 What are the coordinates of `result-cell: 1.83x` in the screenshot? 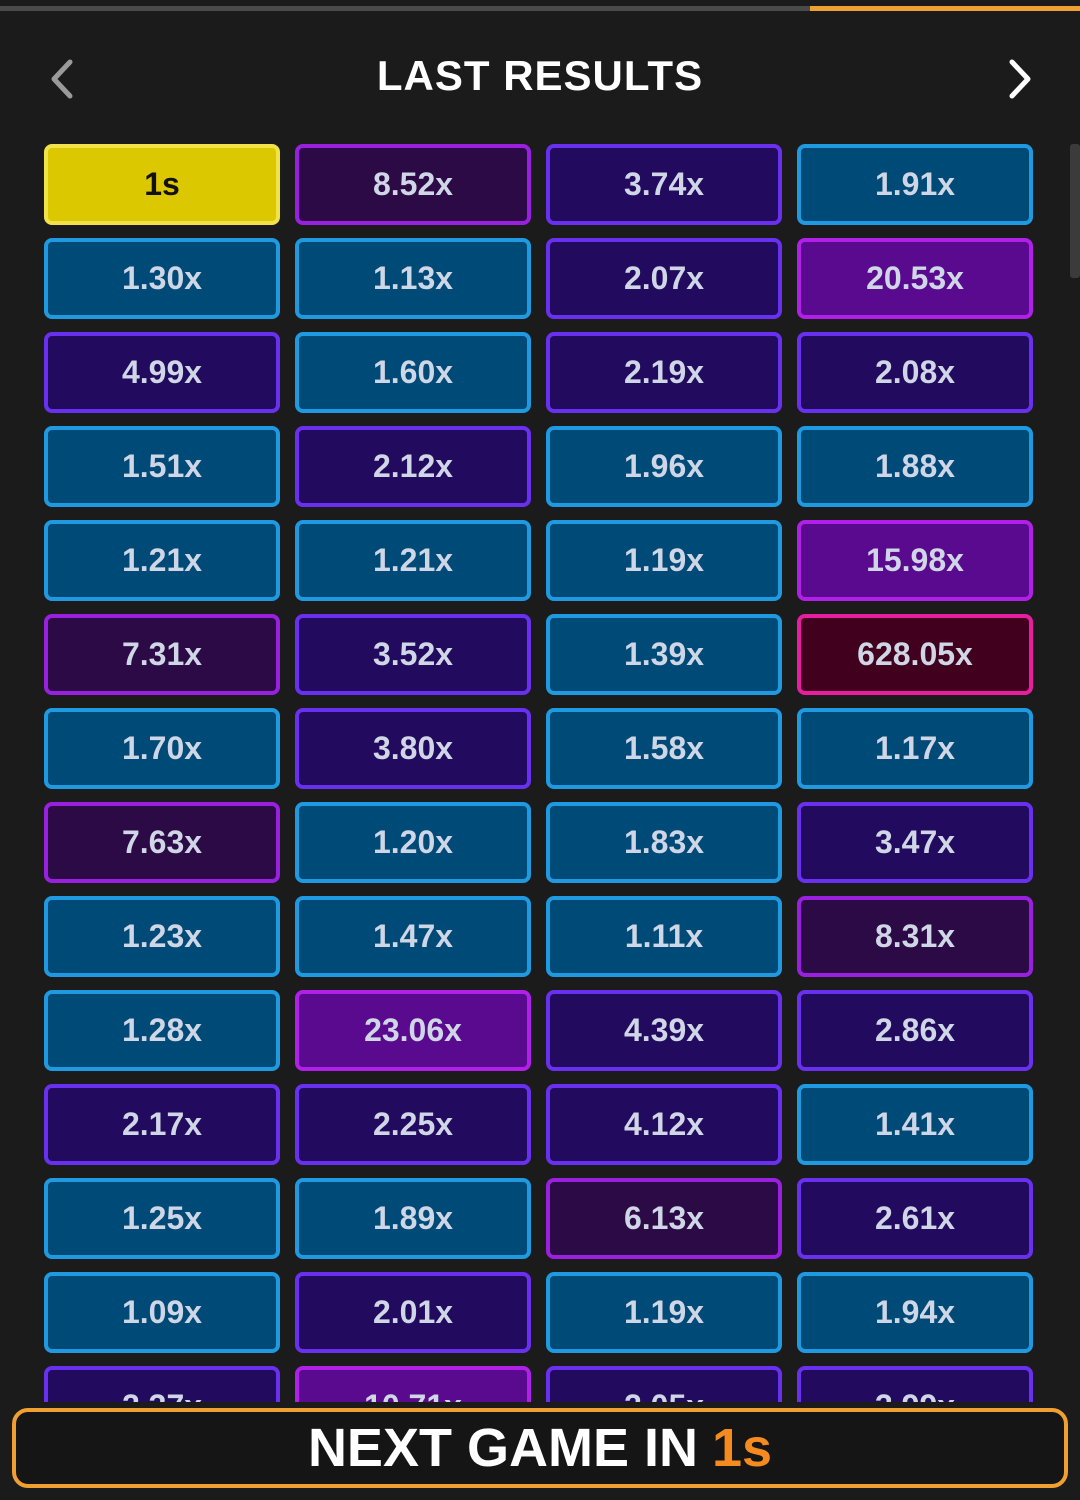 It's located at (664, 842).